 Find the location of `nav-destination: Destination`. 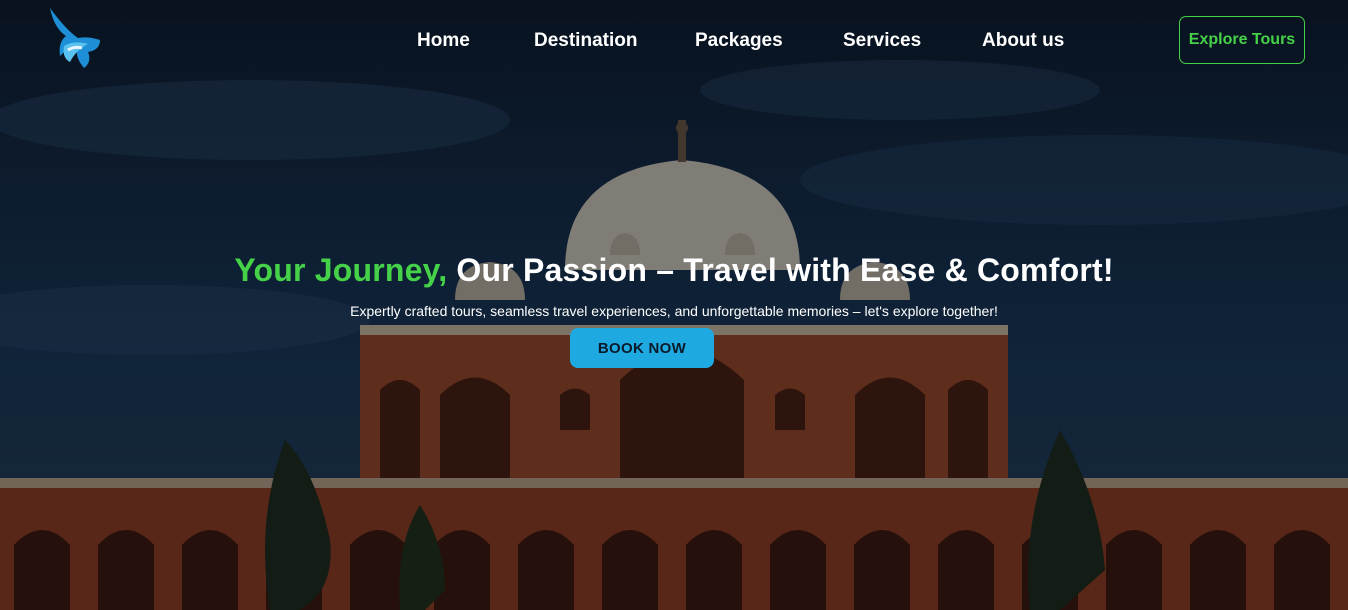

nav-destination: Destination is located at coordinates (585, 41).